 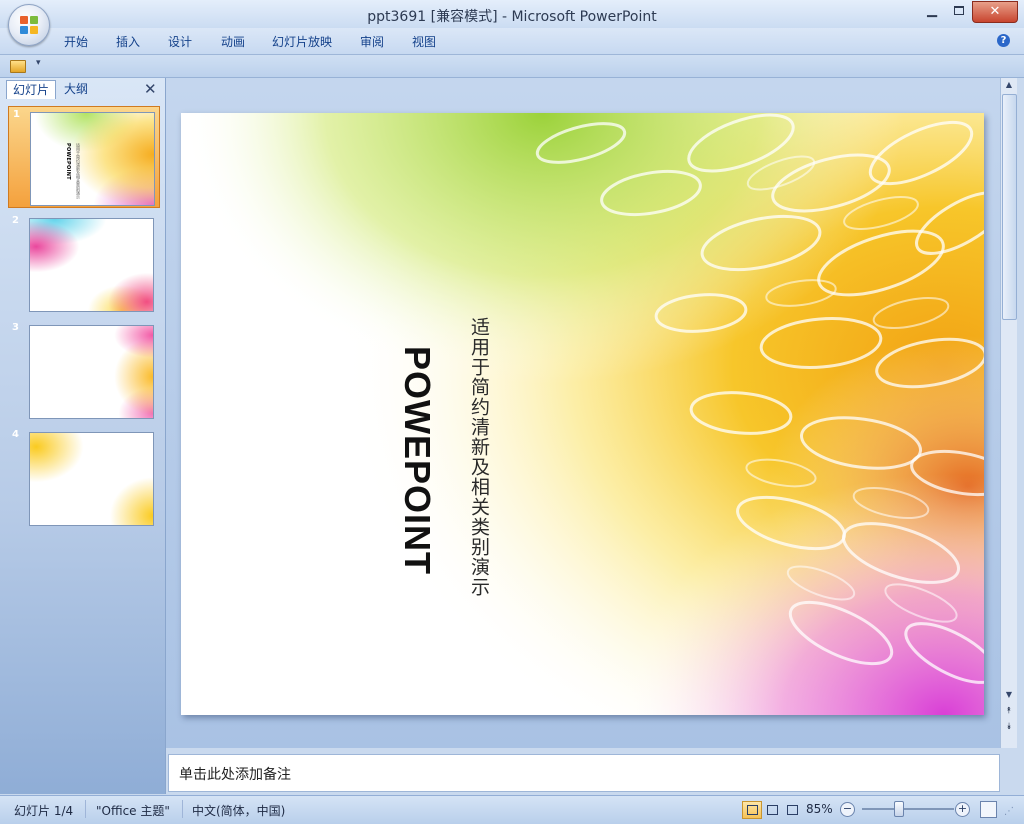 I want to click on tab-design: 设计, so click(x=180, y=41).